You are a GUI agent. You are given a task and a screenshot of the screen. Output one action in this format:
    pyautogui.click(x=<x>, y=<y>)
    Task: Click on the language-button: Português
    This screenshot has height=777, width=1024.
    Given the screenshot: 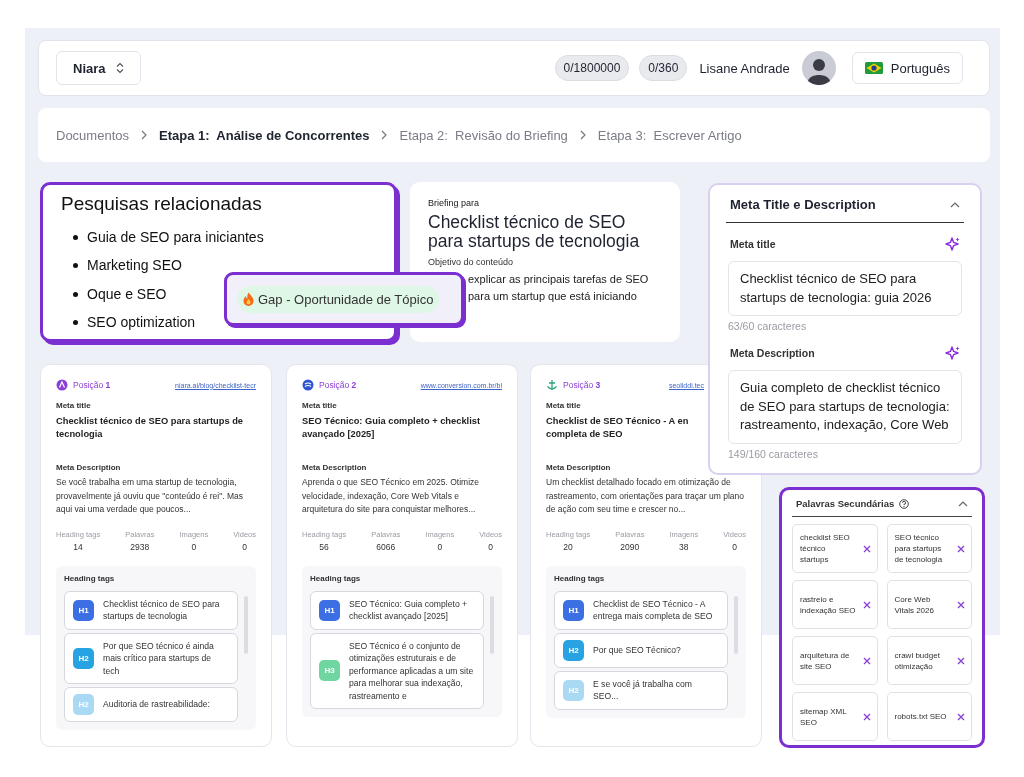 What is the action you would take?
    pyautogui.click(x=907, y=68)
    